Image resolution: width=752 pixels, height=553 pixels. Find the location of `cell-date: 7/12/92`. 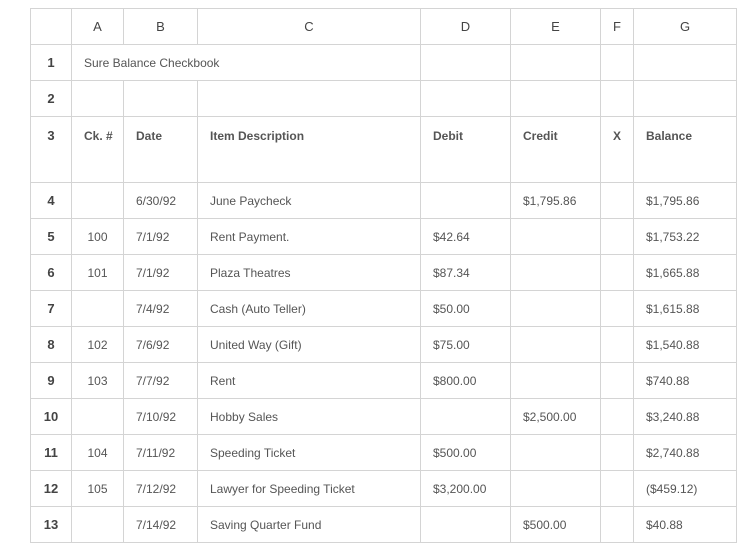

cell-date: 7/12/92 is located at coordinates (160, 488).